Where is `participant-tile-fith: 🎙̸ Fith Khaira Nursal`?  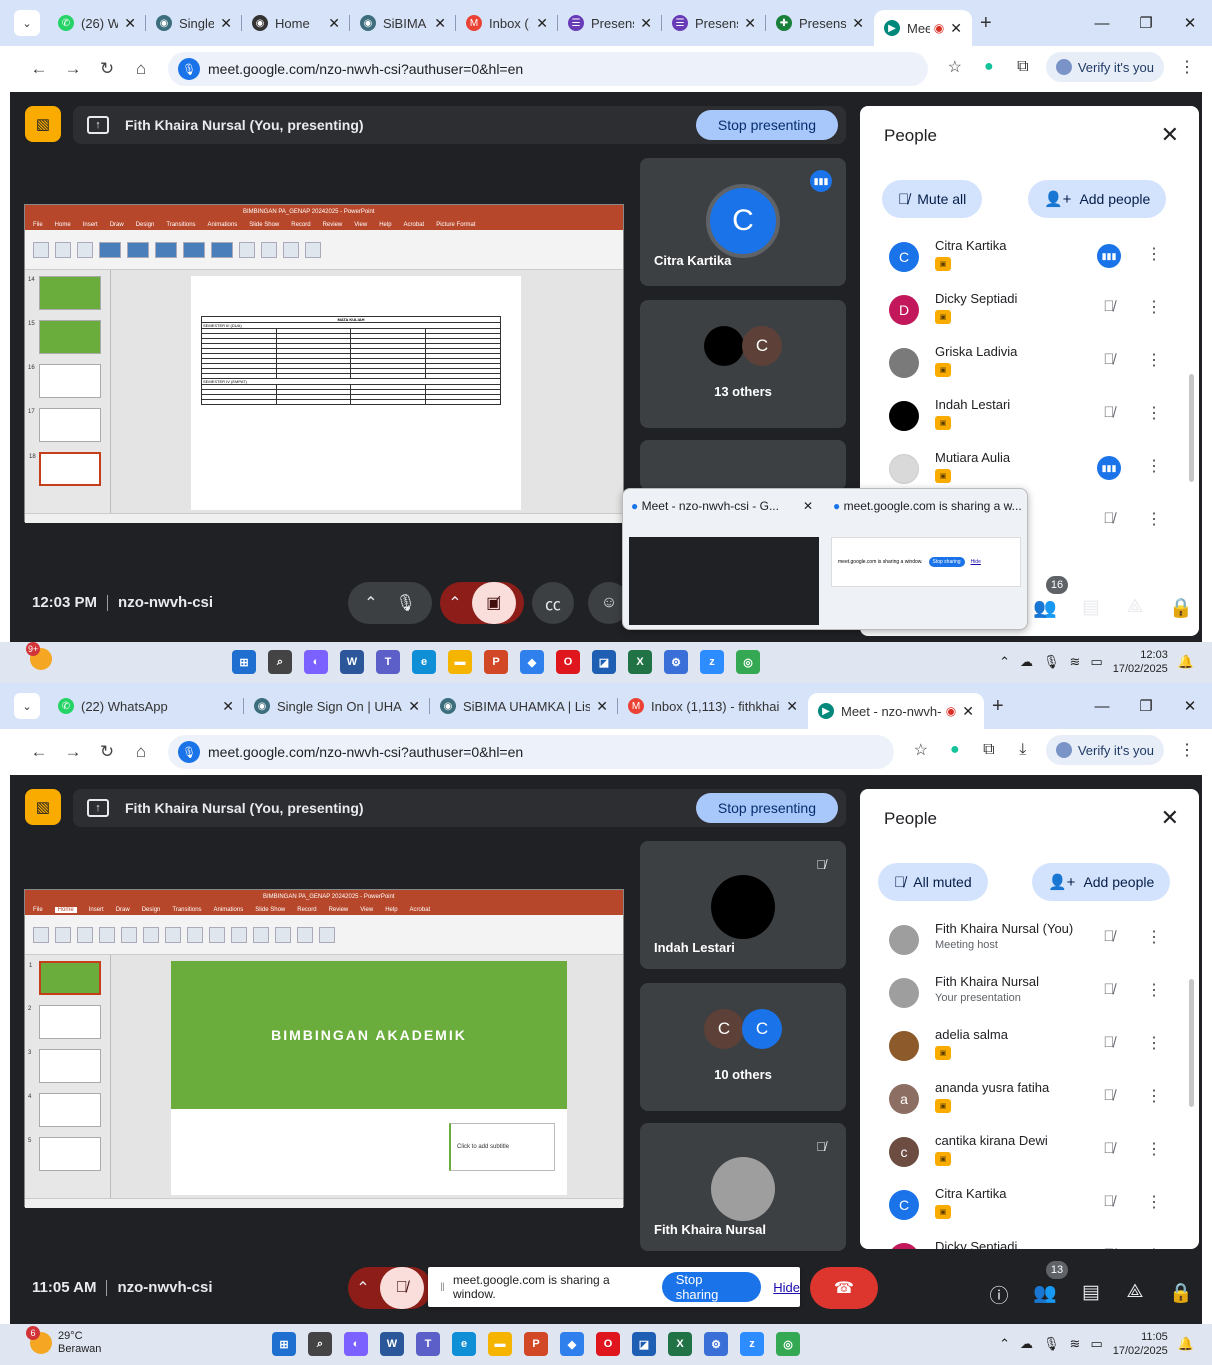
participant-tile-fith: 🎙̸ Fith Khaira Nursal is located at coordinates (743, 1187).